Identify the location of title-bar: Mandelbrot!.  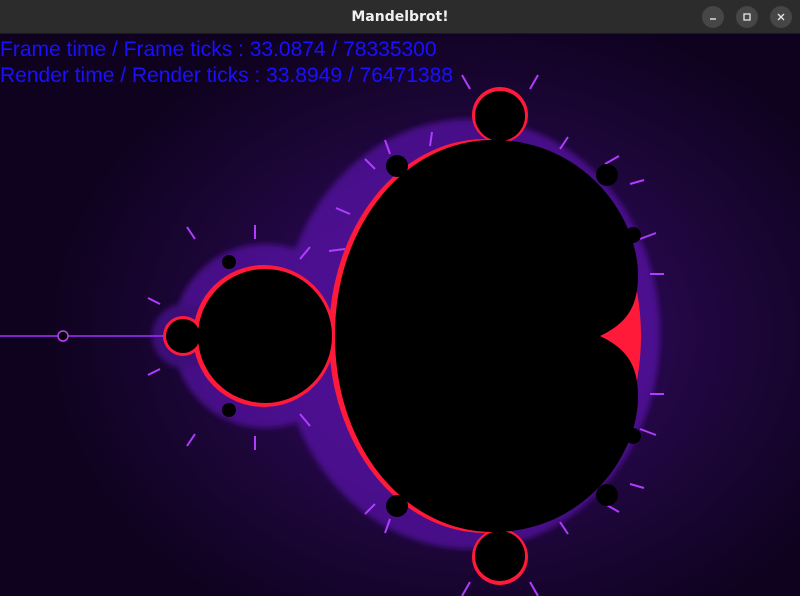
(400, 17).